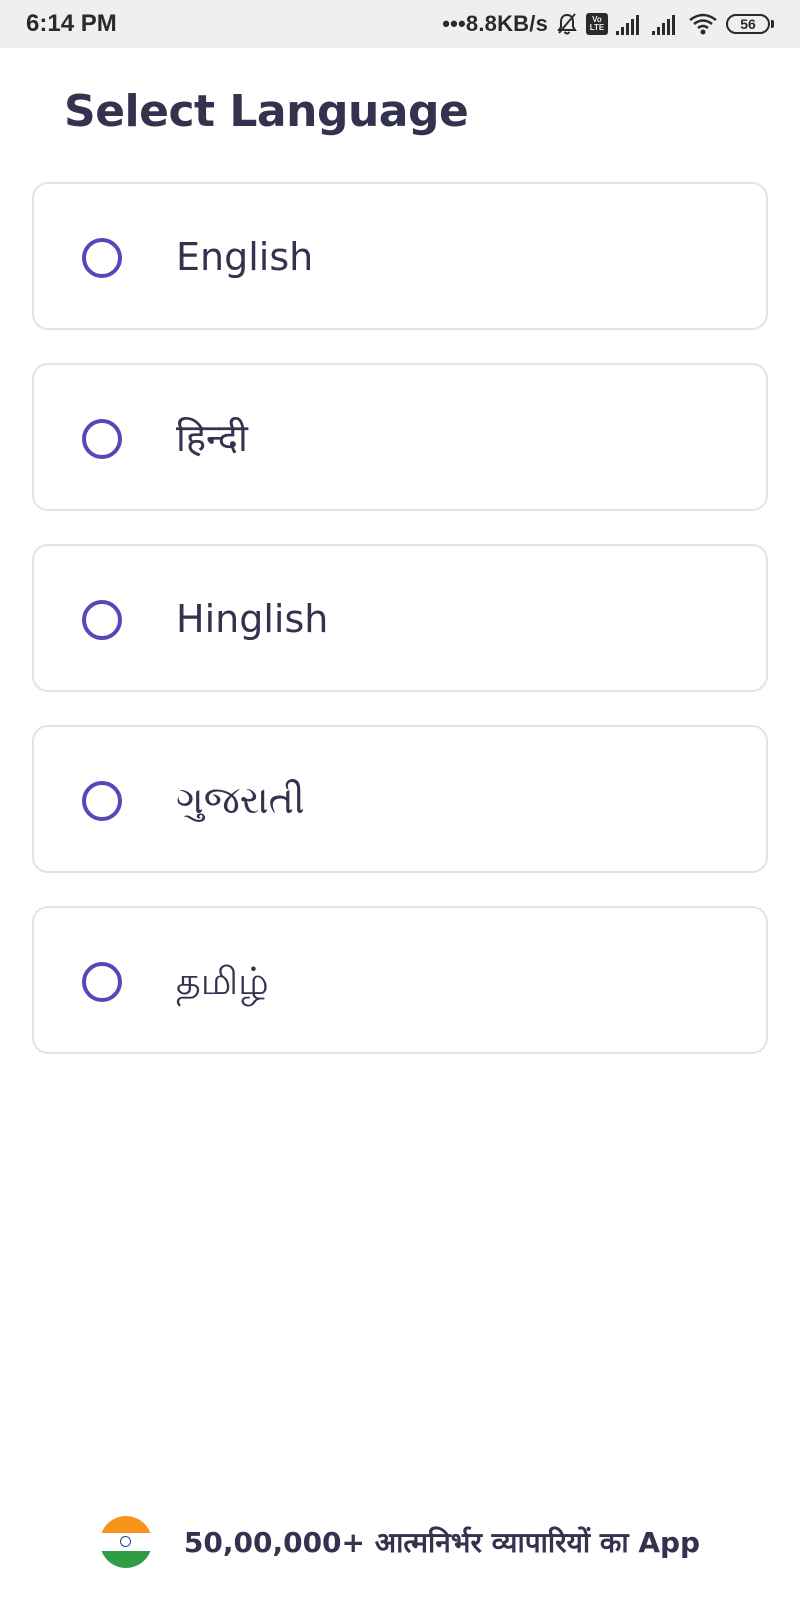  I want to click on language-option-english: English, so click(400, 256).